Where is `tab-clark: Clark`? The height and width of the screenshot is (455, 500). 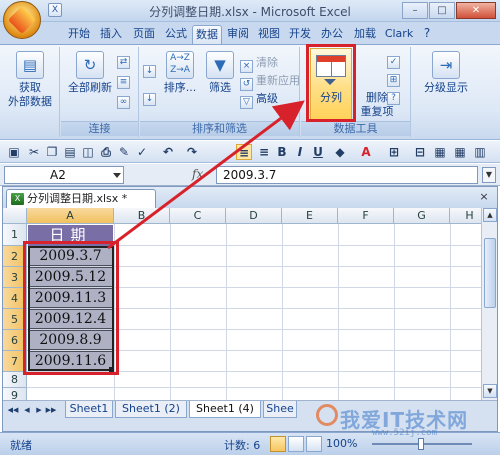
tab-clark: Clark is located at coordinates (399, 34).